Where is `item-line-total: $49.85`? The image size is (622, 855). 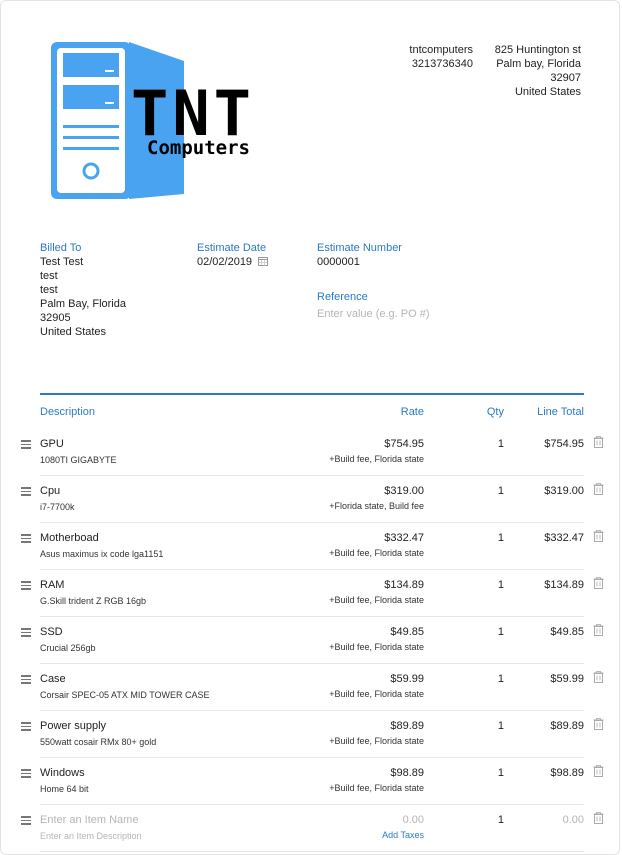
item-line-total: $49.85 is located at coordinates (567, 632).